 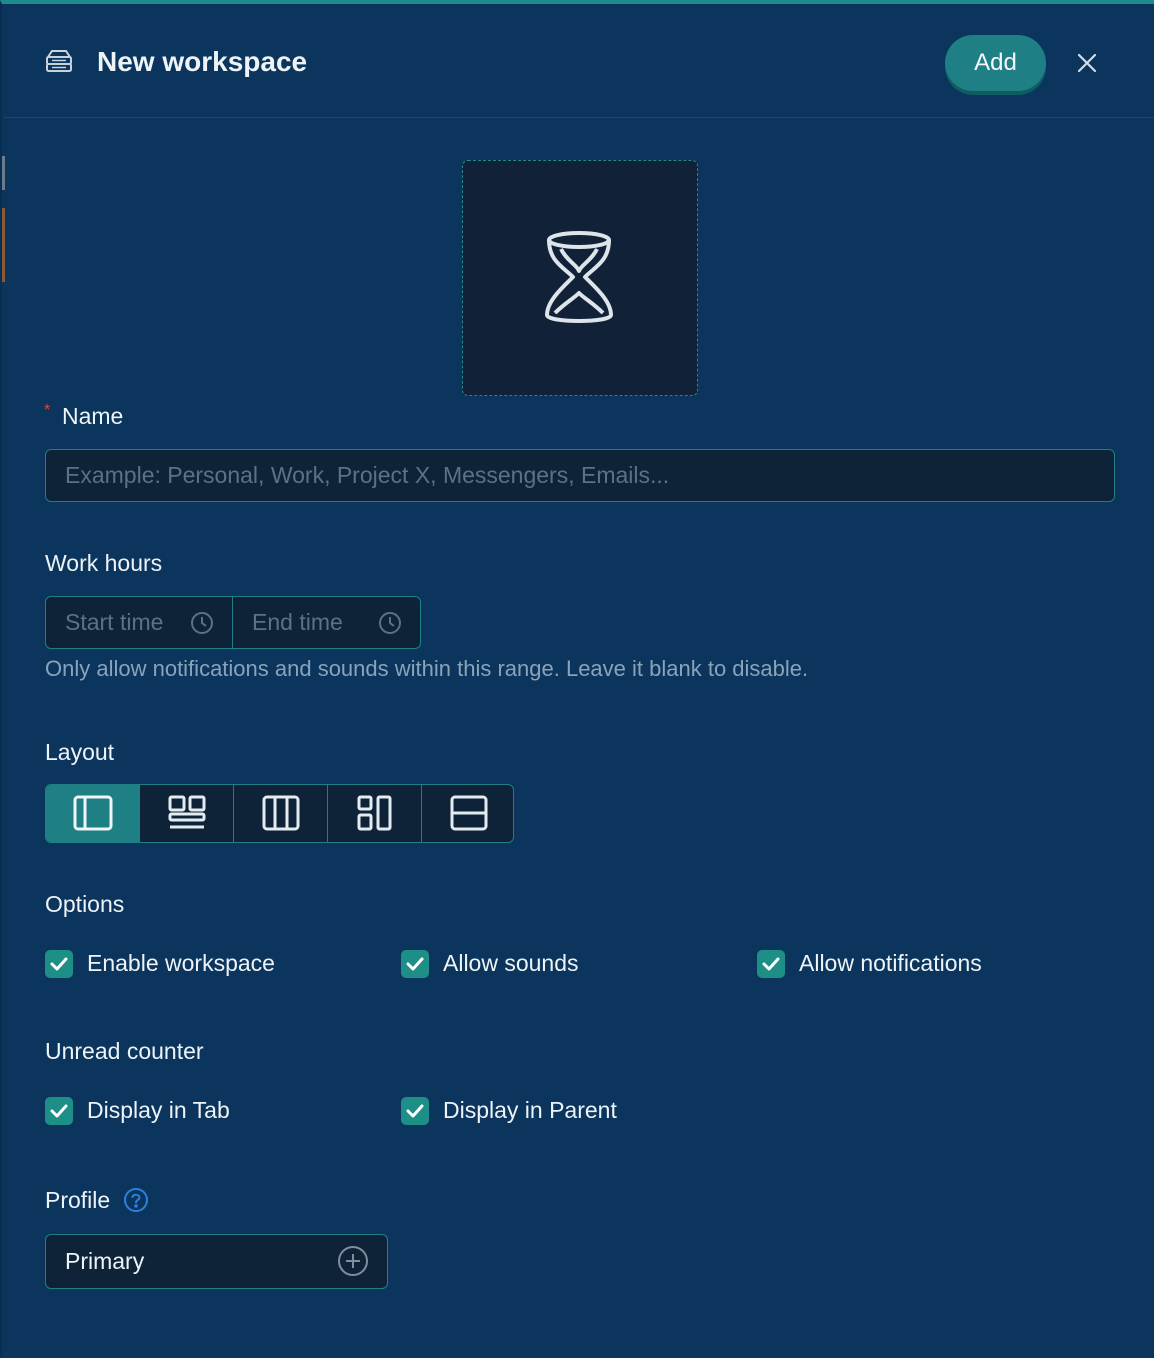 What do you see at coordinates (579, 63) in the screenshot?
I see `dialog-header: New workspace Add` at bounding box center [579, 63].